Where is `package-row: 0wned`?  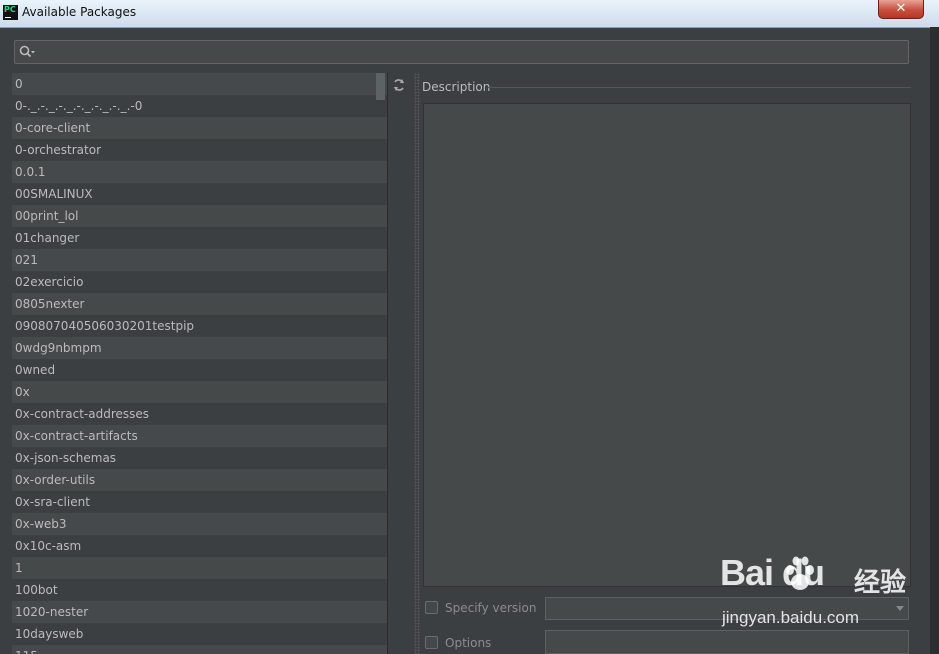 package-row: 0wned is located at coordinates (199, 370).